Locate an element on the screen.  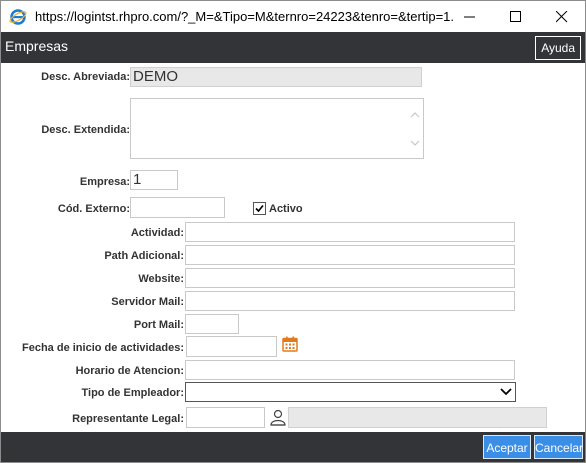
path-adicional-label: Path Adicional: is located at coordinates (144, 256).